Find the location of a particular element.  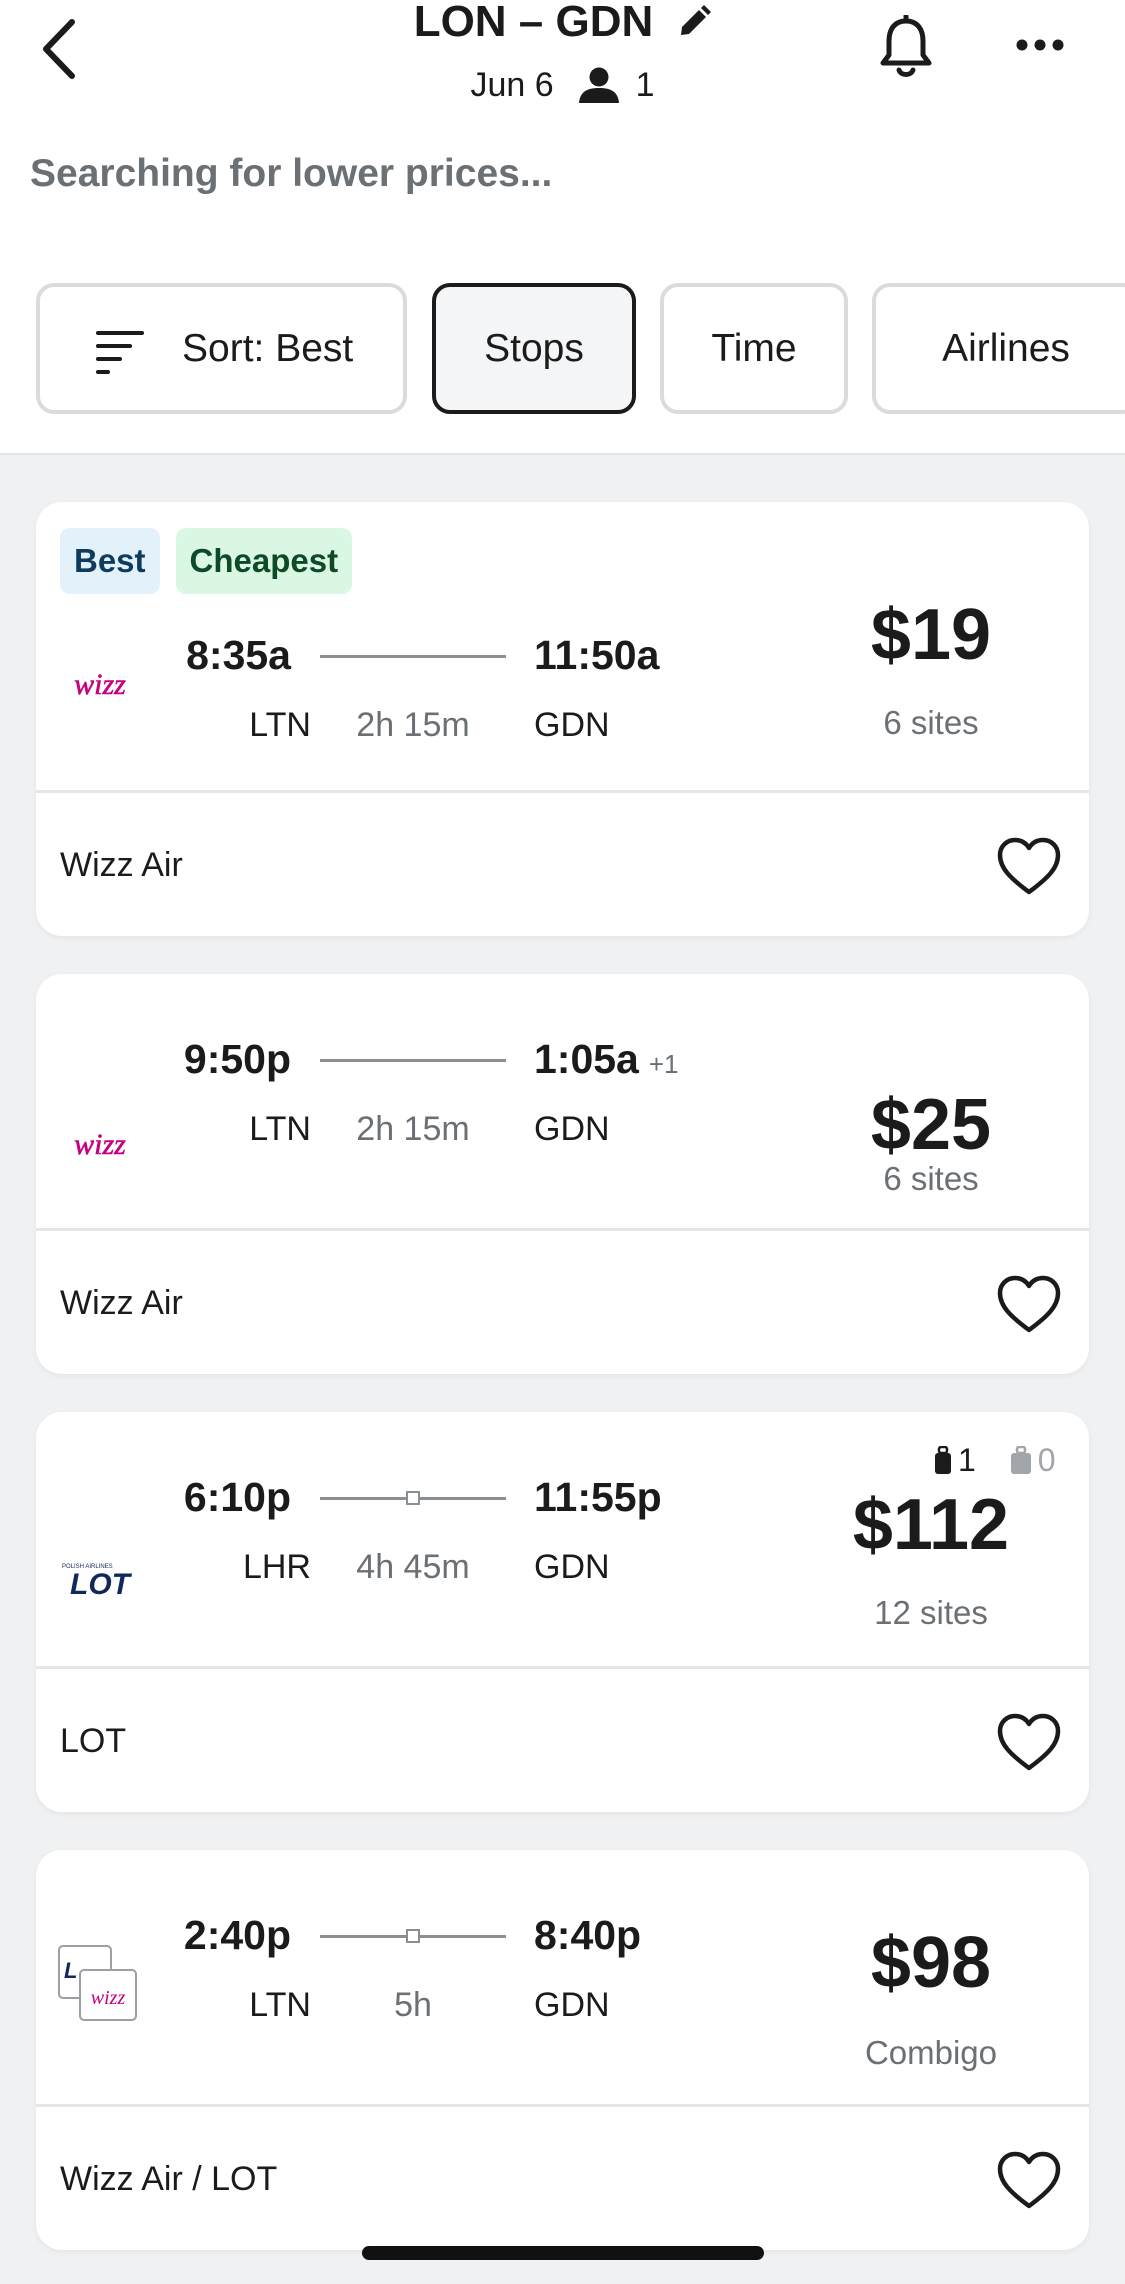

route-title: LON – GDN is located at coordinates (562, 22).